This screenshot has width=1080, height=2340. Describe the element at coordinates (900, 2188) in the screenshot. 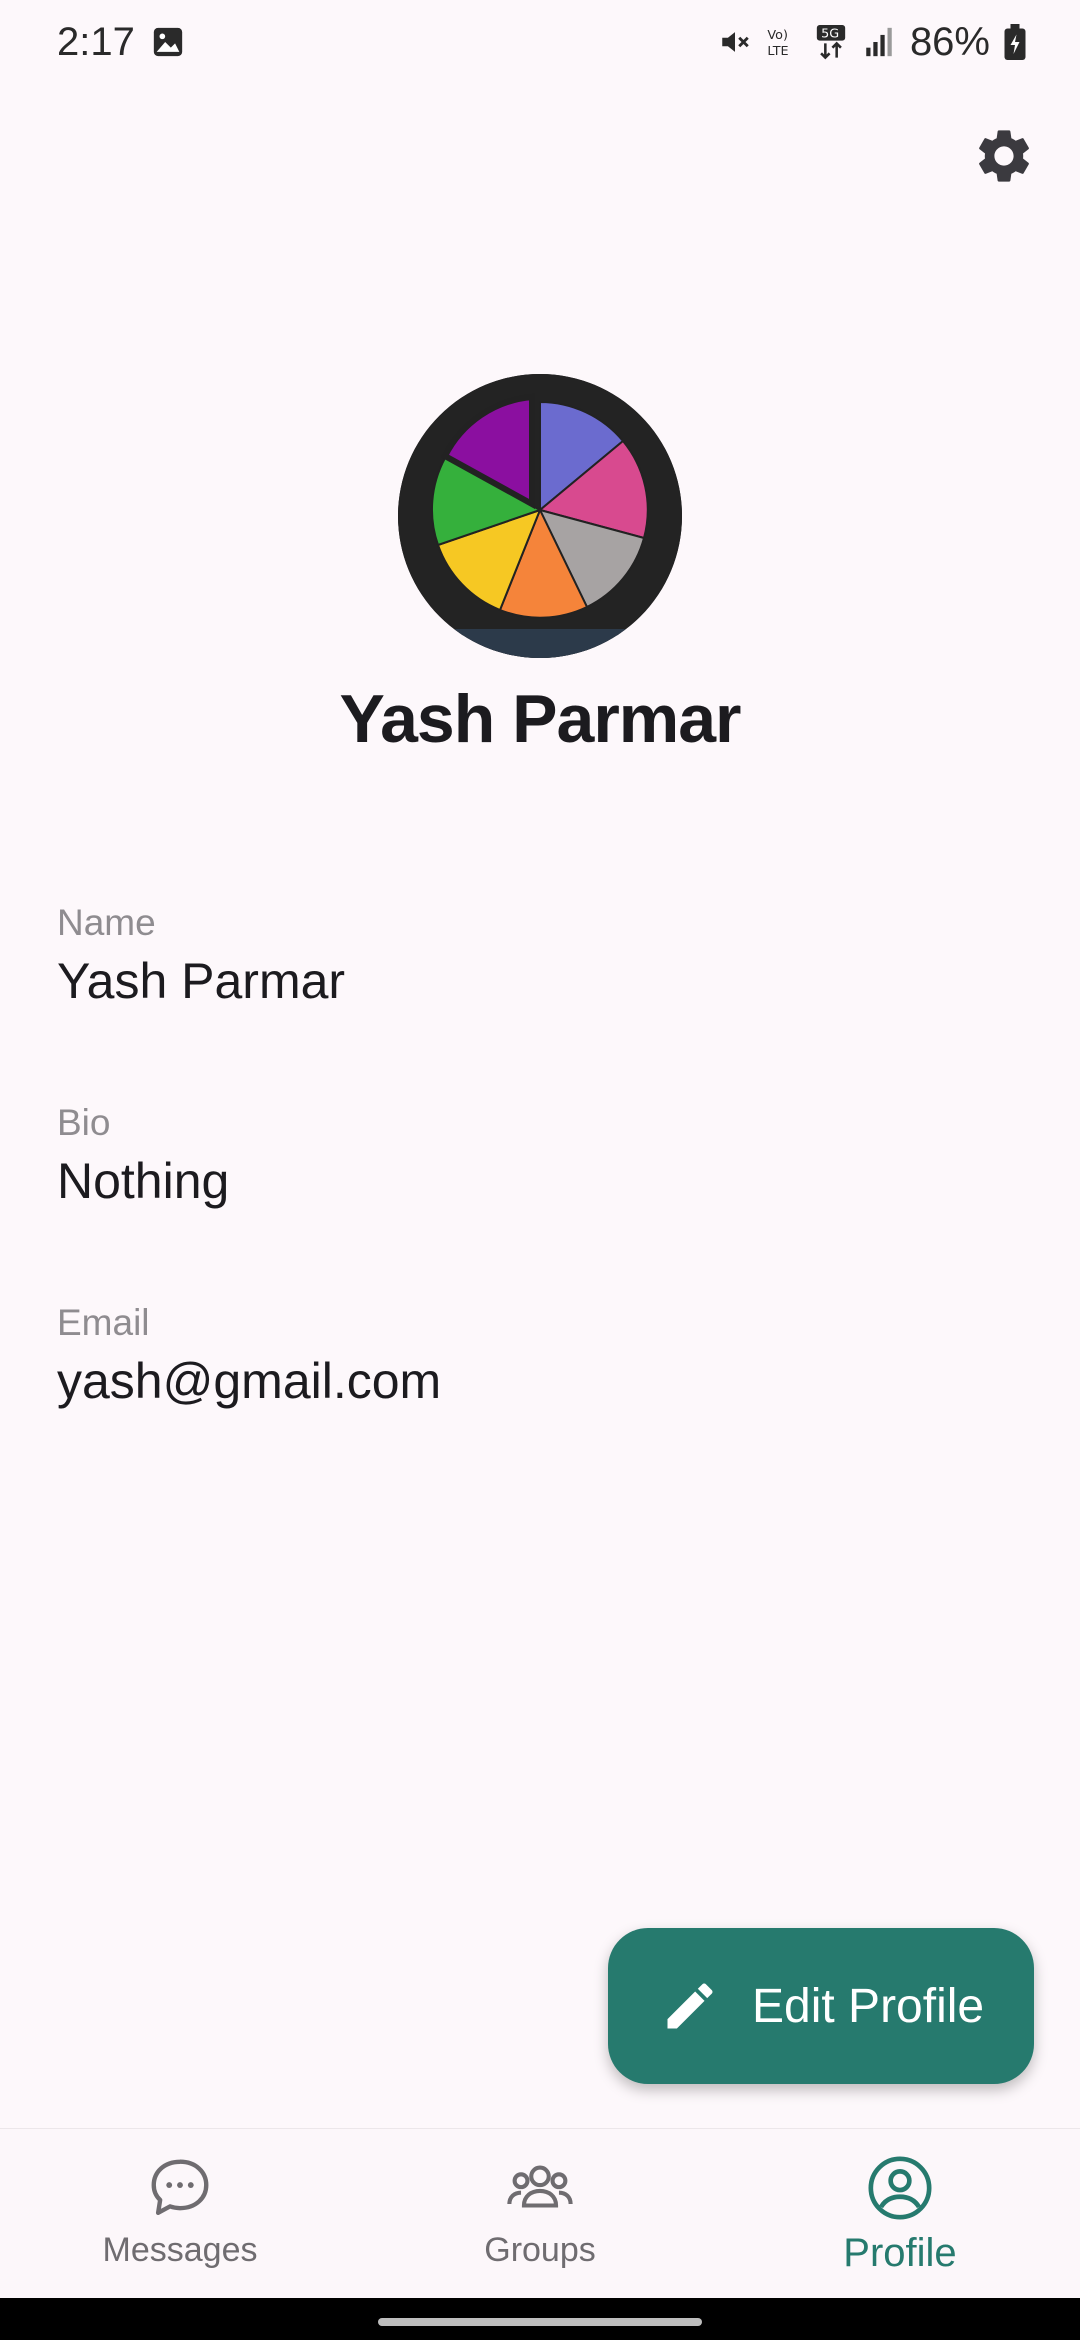

I see `profile-icon` at that location.